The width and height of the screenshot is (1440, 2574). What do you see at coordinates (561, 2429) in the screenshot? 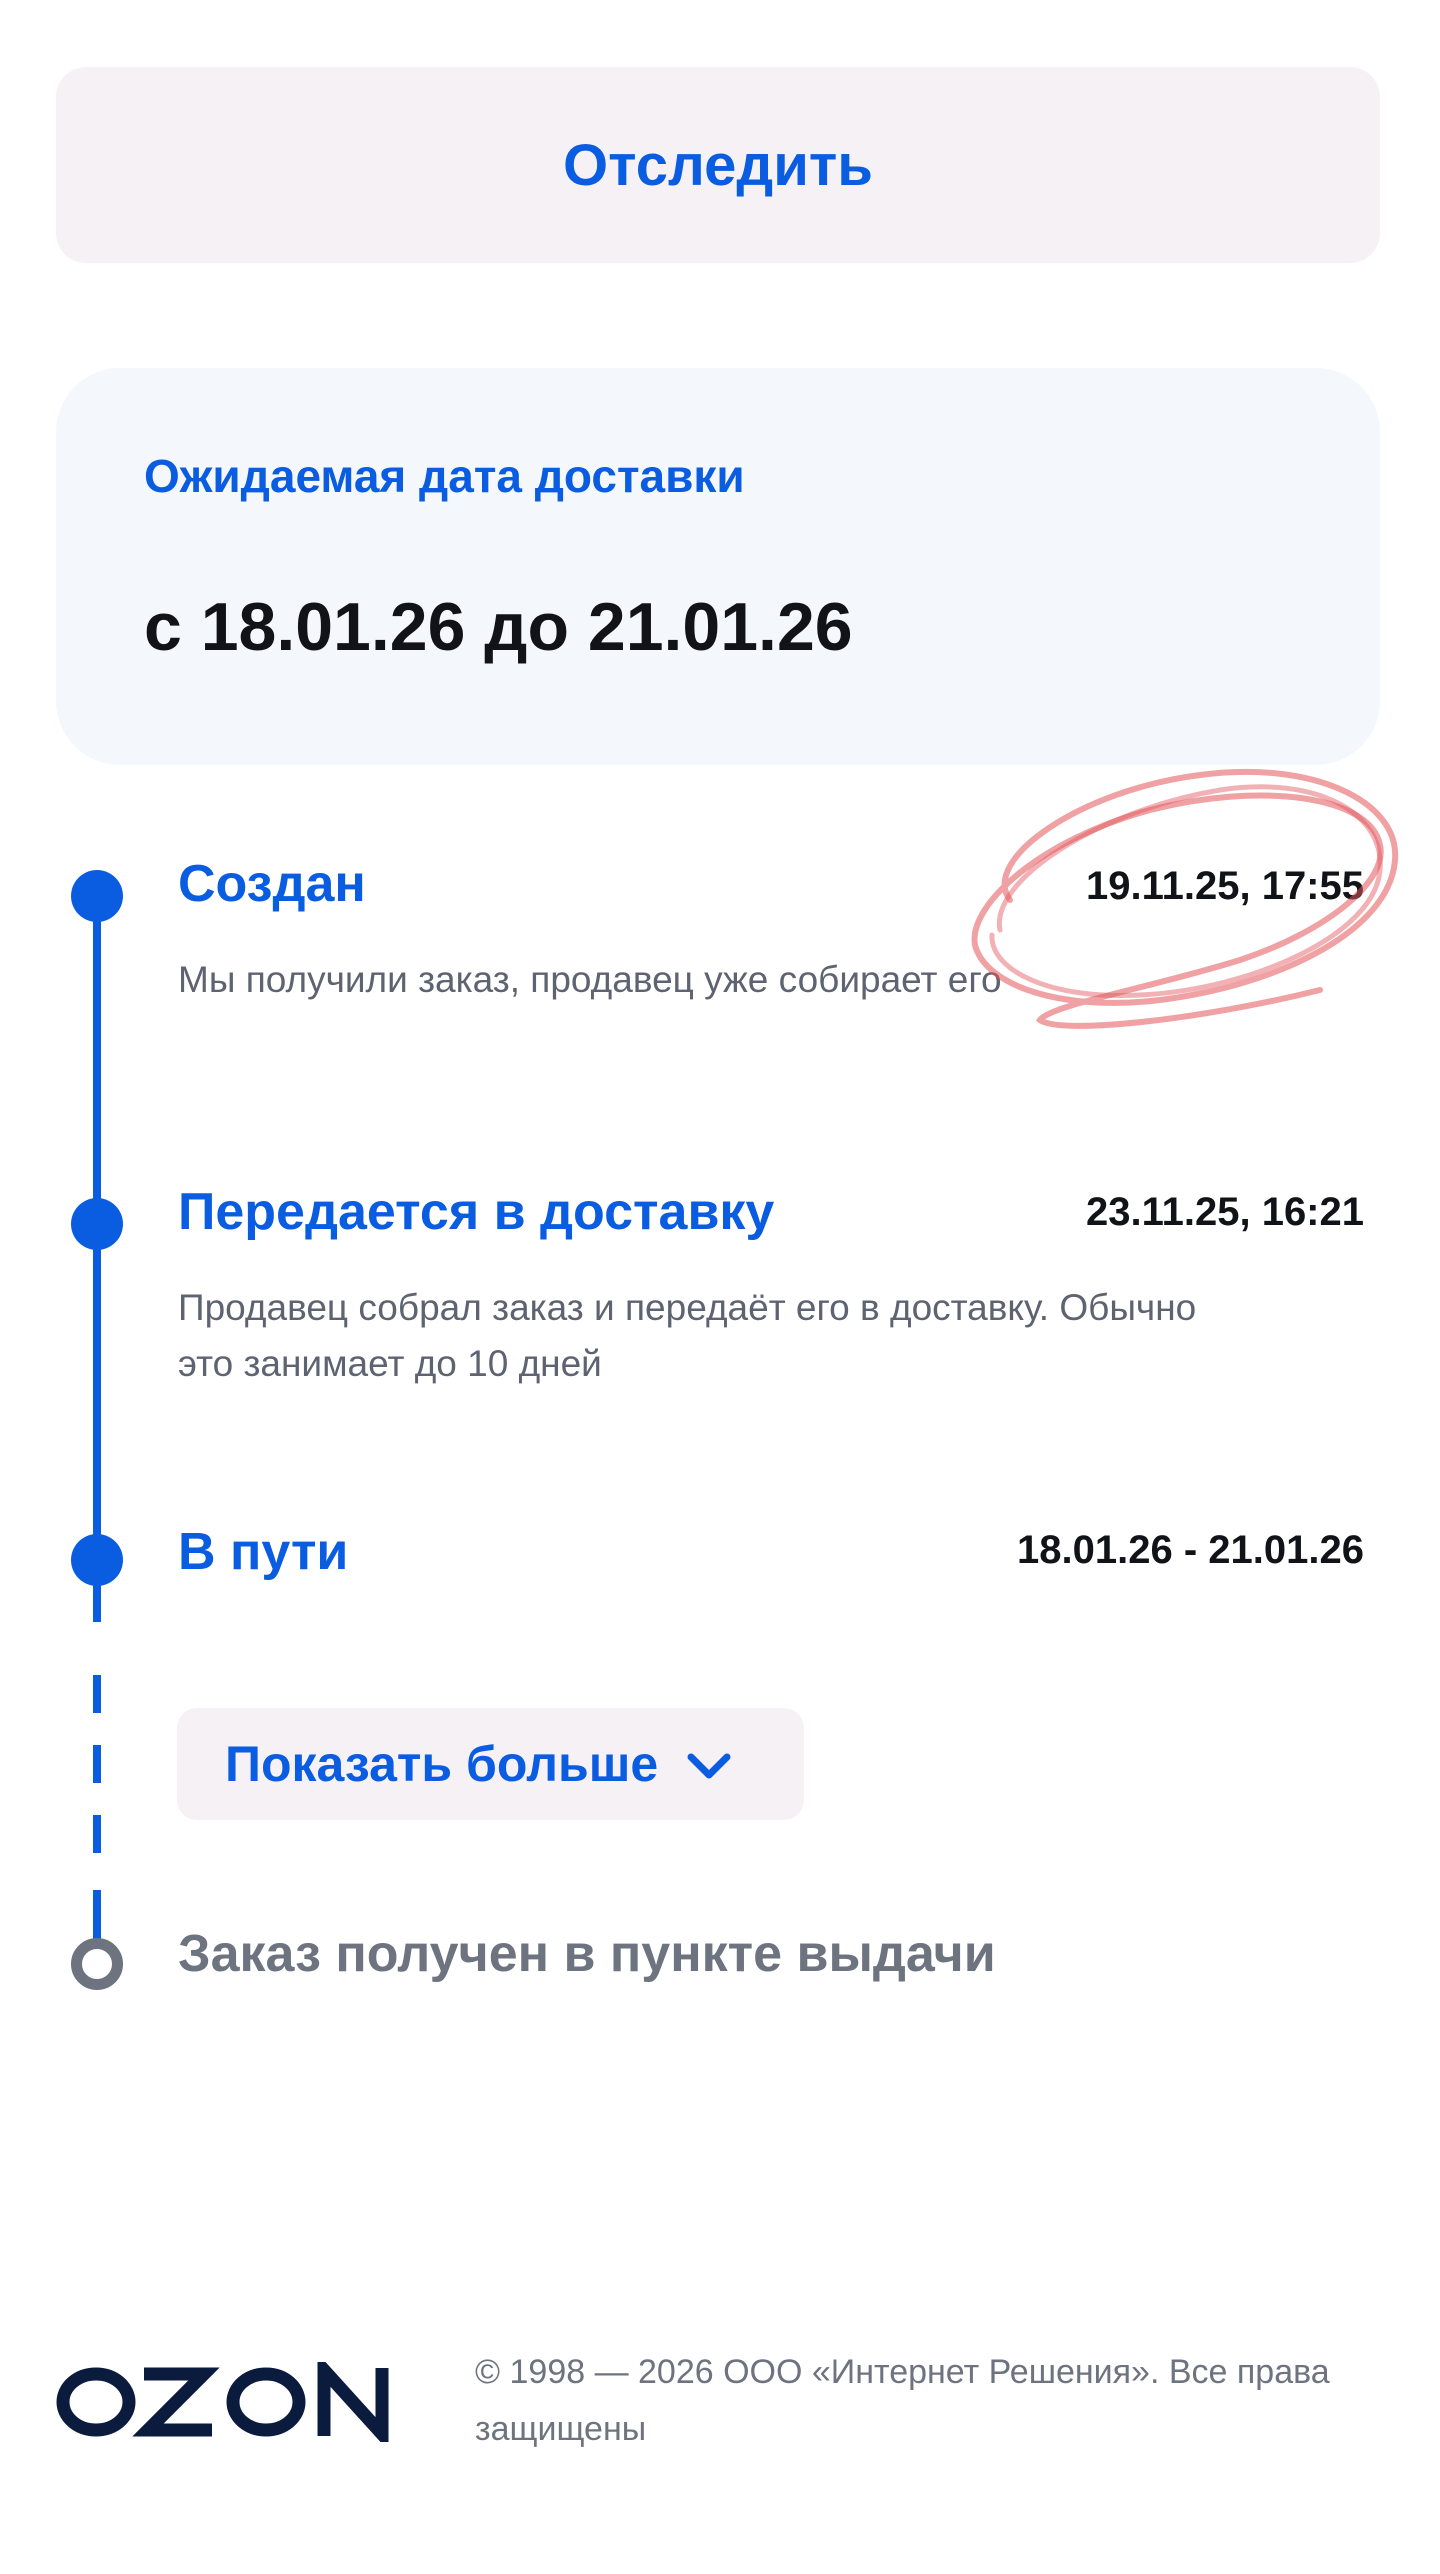
I see `copyright-line: защищены` at bounding box center [561, 2429].